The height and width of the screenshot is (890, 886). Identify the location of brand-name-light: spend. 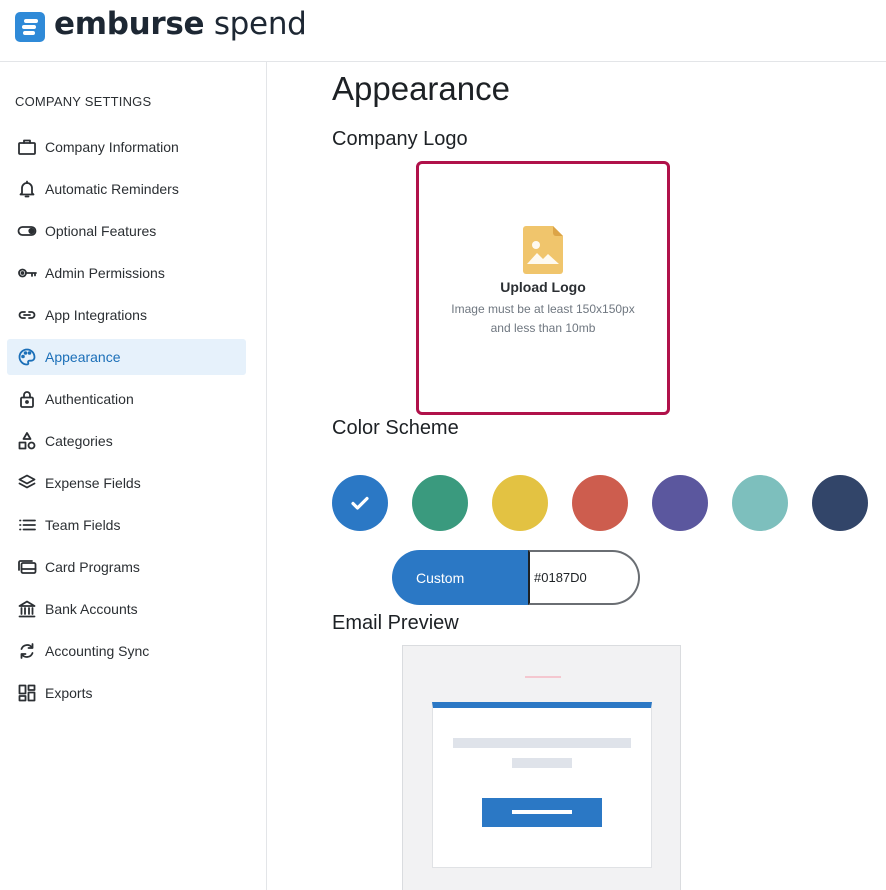
(255, 24).